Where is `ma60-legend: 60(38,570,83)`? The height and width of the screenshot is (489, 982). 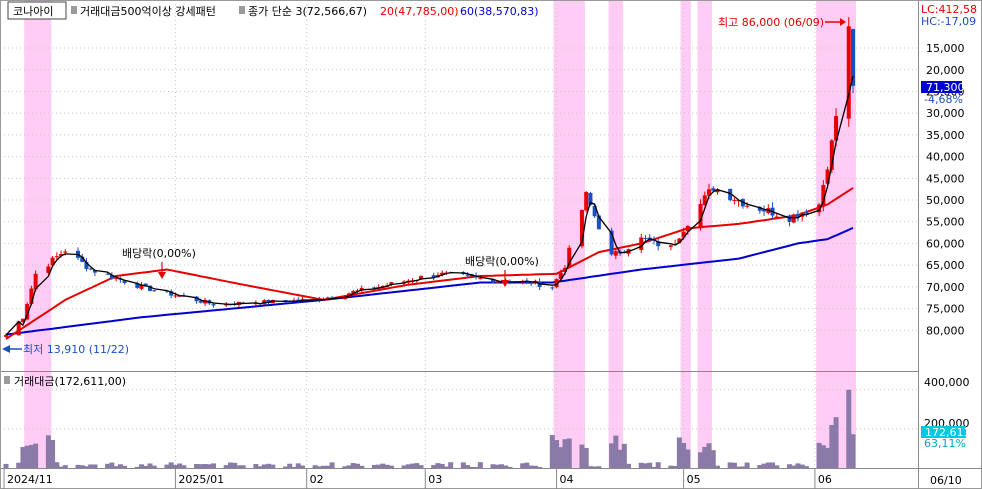
ma60-legend: 60(38,570,83) is located at coordinates (499, 11).